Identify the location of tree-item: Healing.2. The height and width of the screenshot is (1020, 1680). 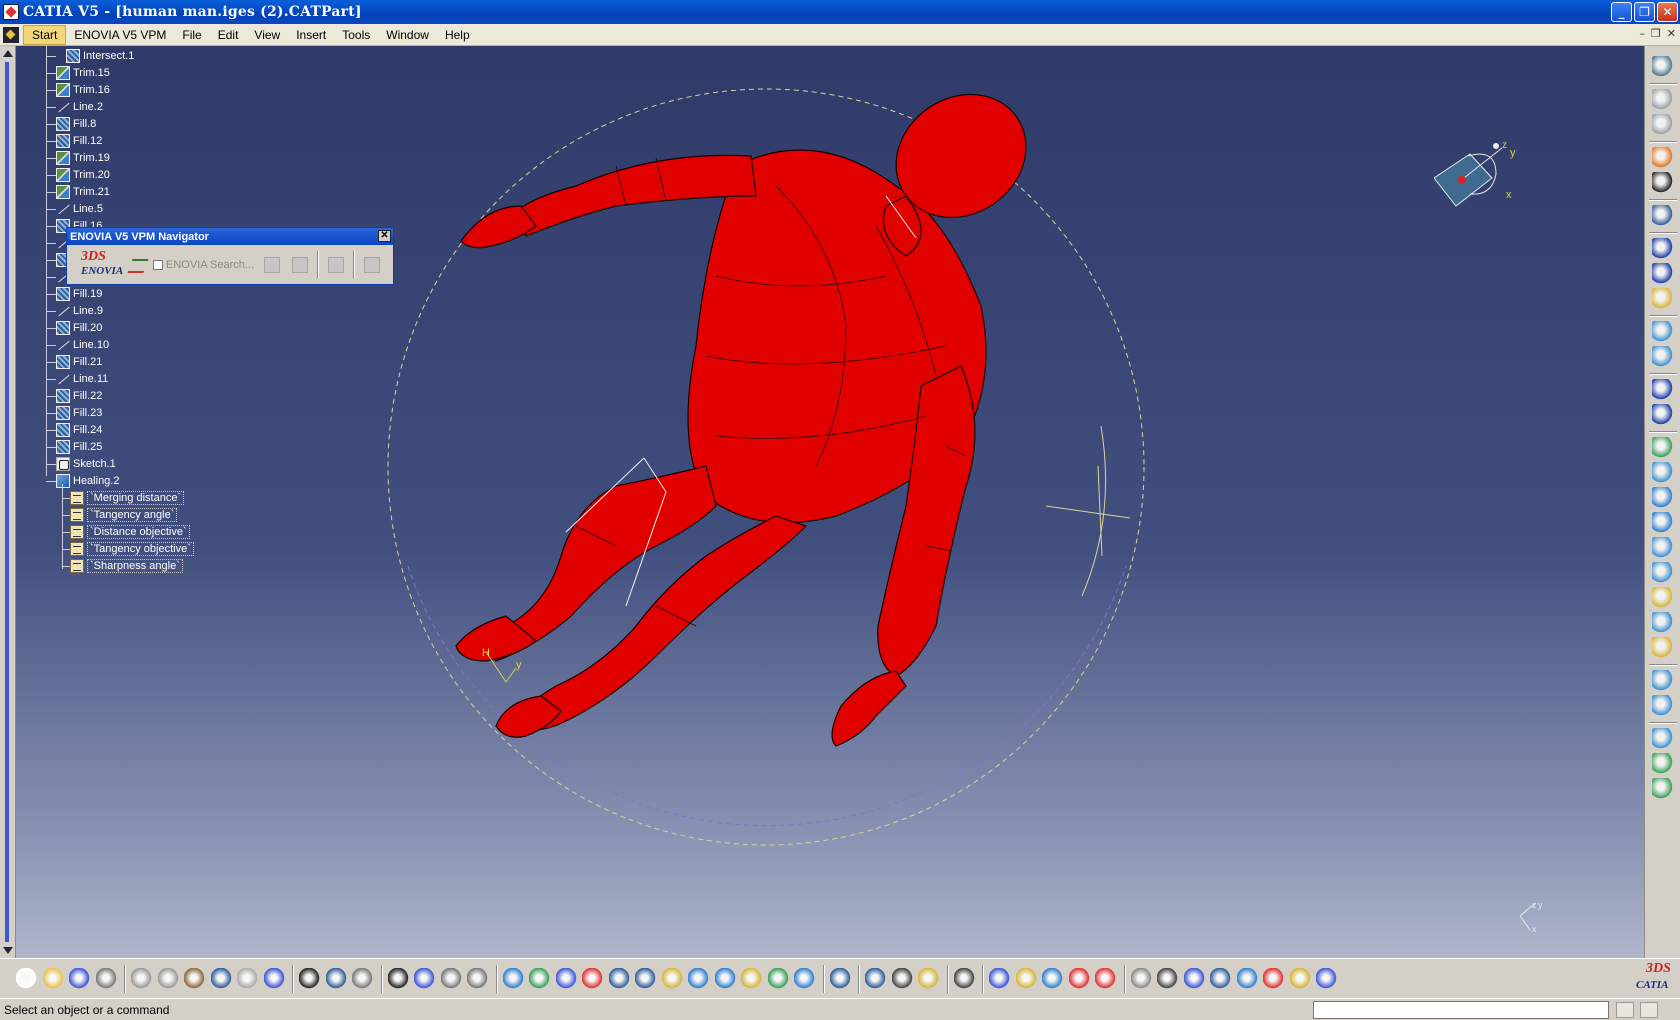
(87, 481).